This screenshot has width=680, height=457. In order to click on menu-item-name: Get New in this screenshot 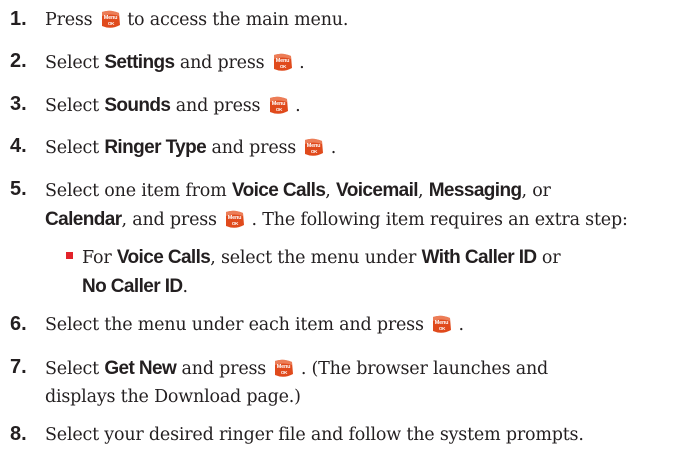, I will do `click(140, 368)`.